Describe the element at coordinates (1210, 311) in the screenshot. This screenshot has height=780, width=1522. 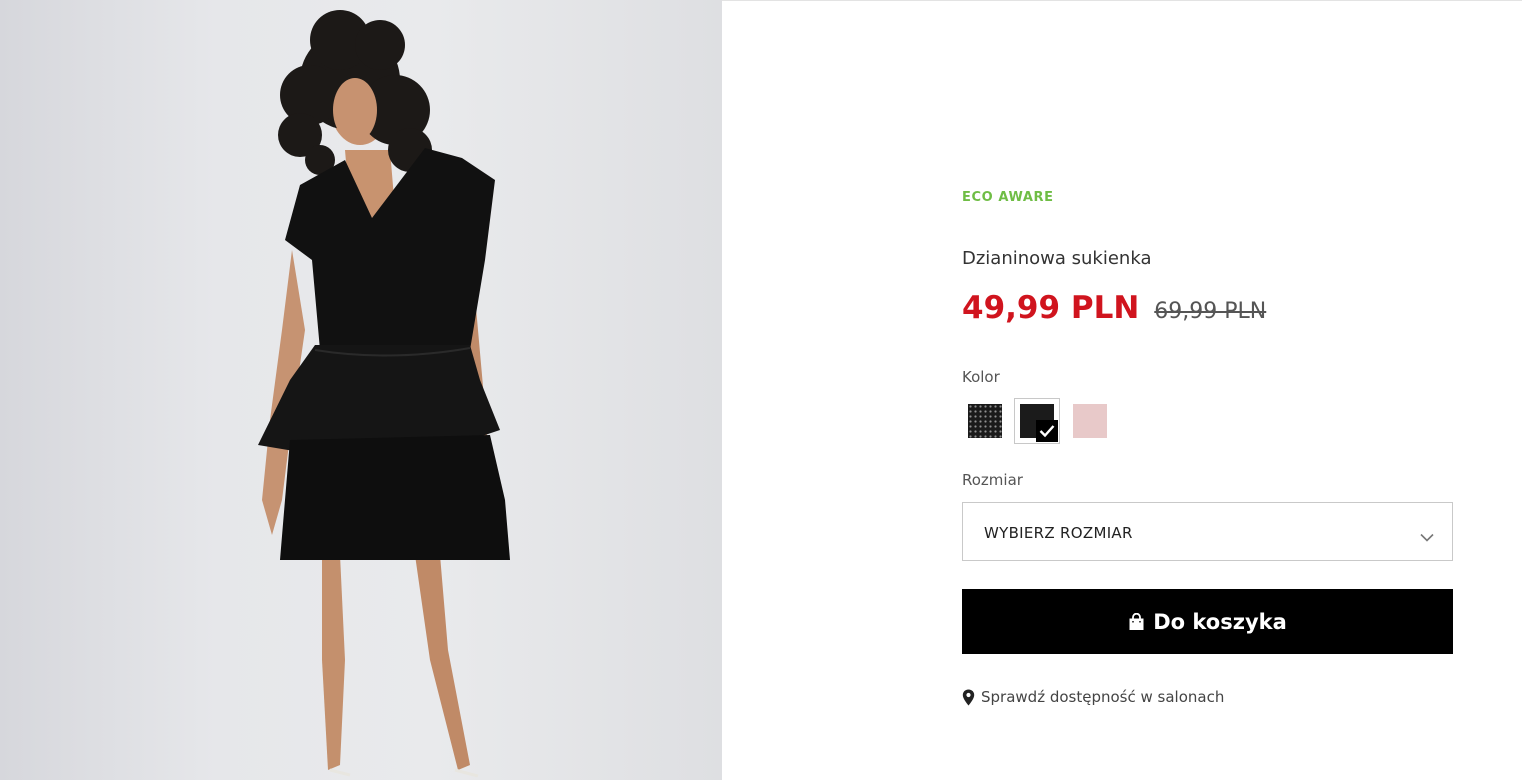
I see `old-price: 69,99 PLN` at that location.